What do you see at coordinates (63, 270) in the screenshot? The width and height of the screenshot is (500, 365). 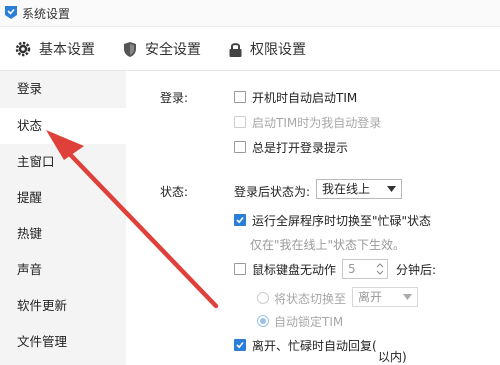 I see `sidebar-item-sound: 声音` at bounding box center [63, 270].